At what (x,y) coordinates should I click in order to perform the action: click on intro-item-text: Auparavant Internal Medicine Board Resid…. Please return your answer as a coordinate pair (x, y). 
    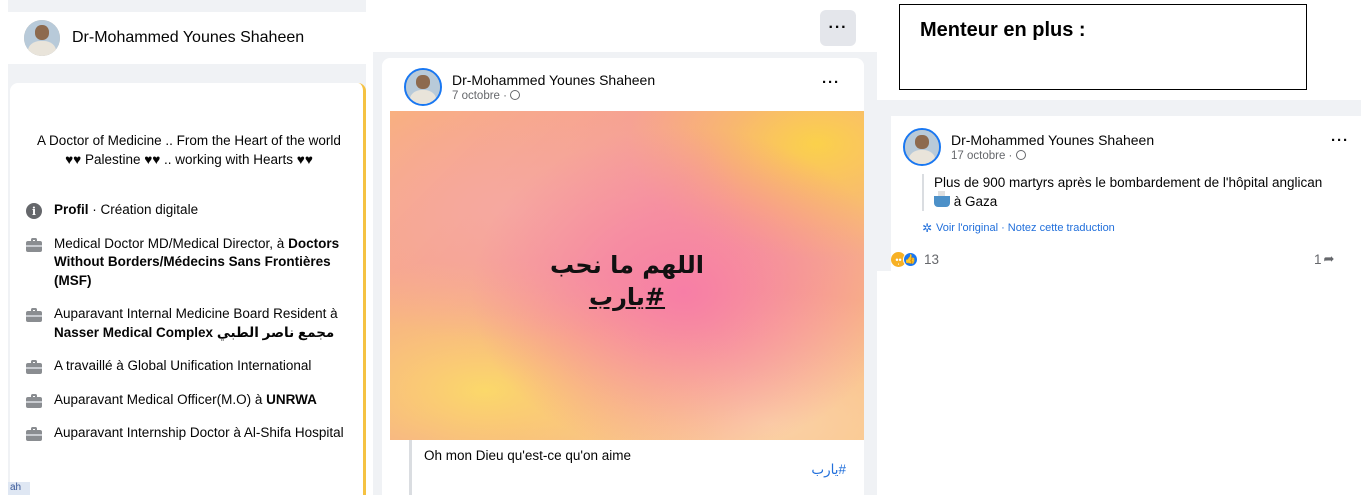
    Looking at the image, I should click on (196, 323).